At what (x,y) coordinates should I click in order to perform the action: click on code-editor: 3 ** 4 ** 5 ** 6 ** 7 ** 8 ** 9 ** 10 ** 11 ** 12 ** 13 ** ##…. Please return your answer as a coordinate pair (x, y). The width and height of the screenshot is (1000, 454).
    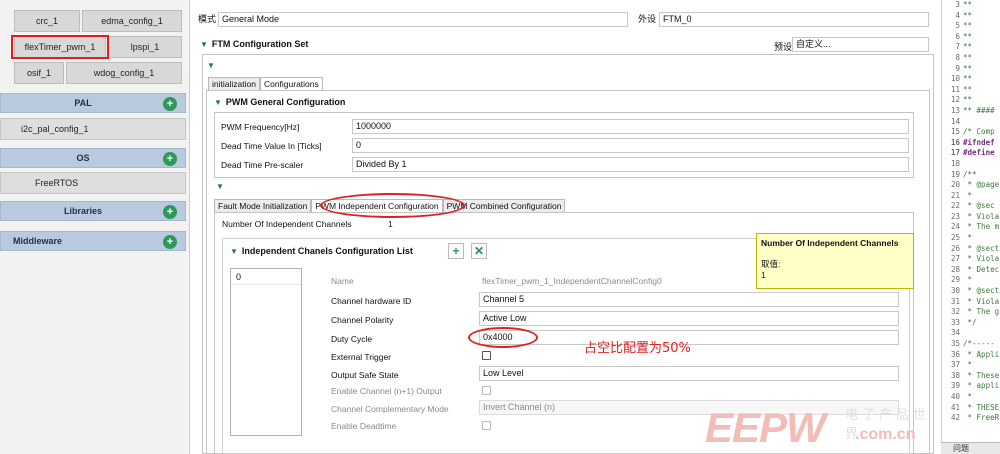
    Looking at the image, I should click on (970, 227).